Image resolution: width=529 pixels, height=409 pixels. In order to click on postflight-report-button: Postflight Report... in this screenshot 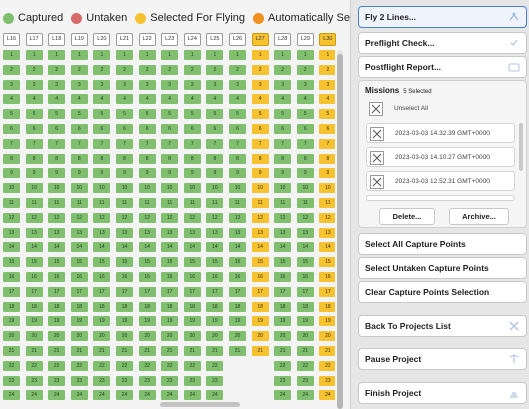, I will do `click(442, 67)`.